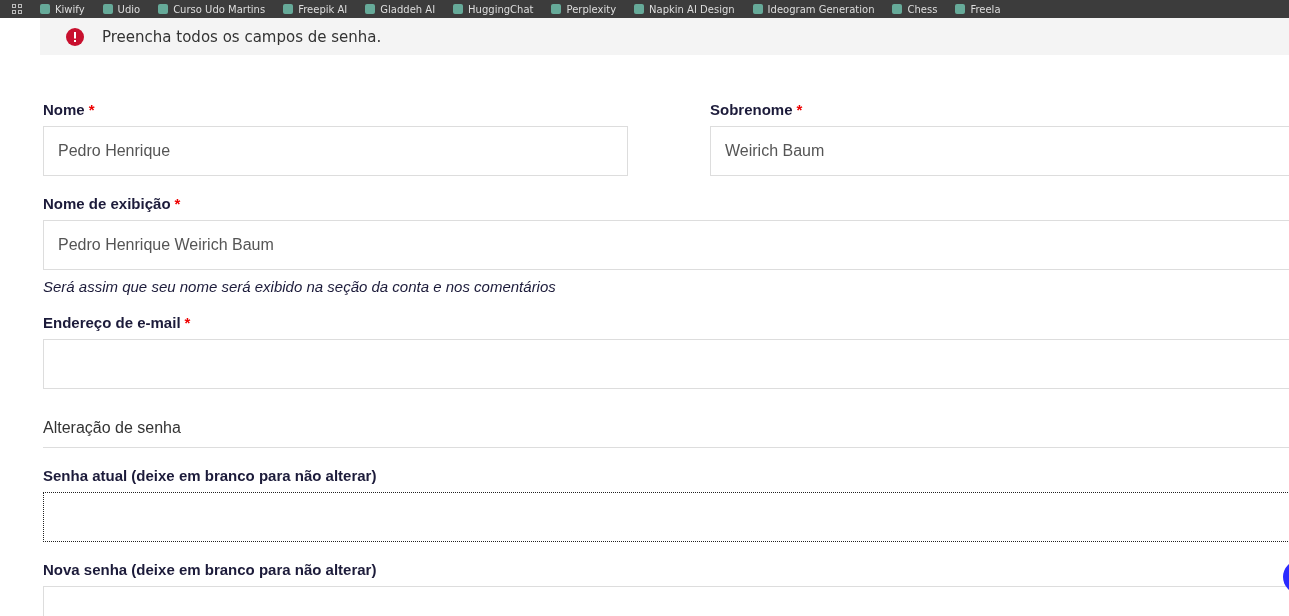  Describe the element at coordinates (121, 9) in the screenshot. I see `bookmark-link: Udio` at that location.